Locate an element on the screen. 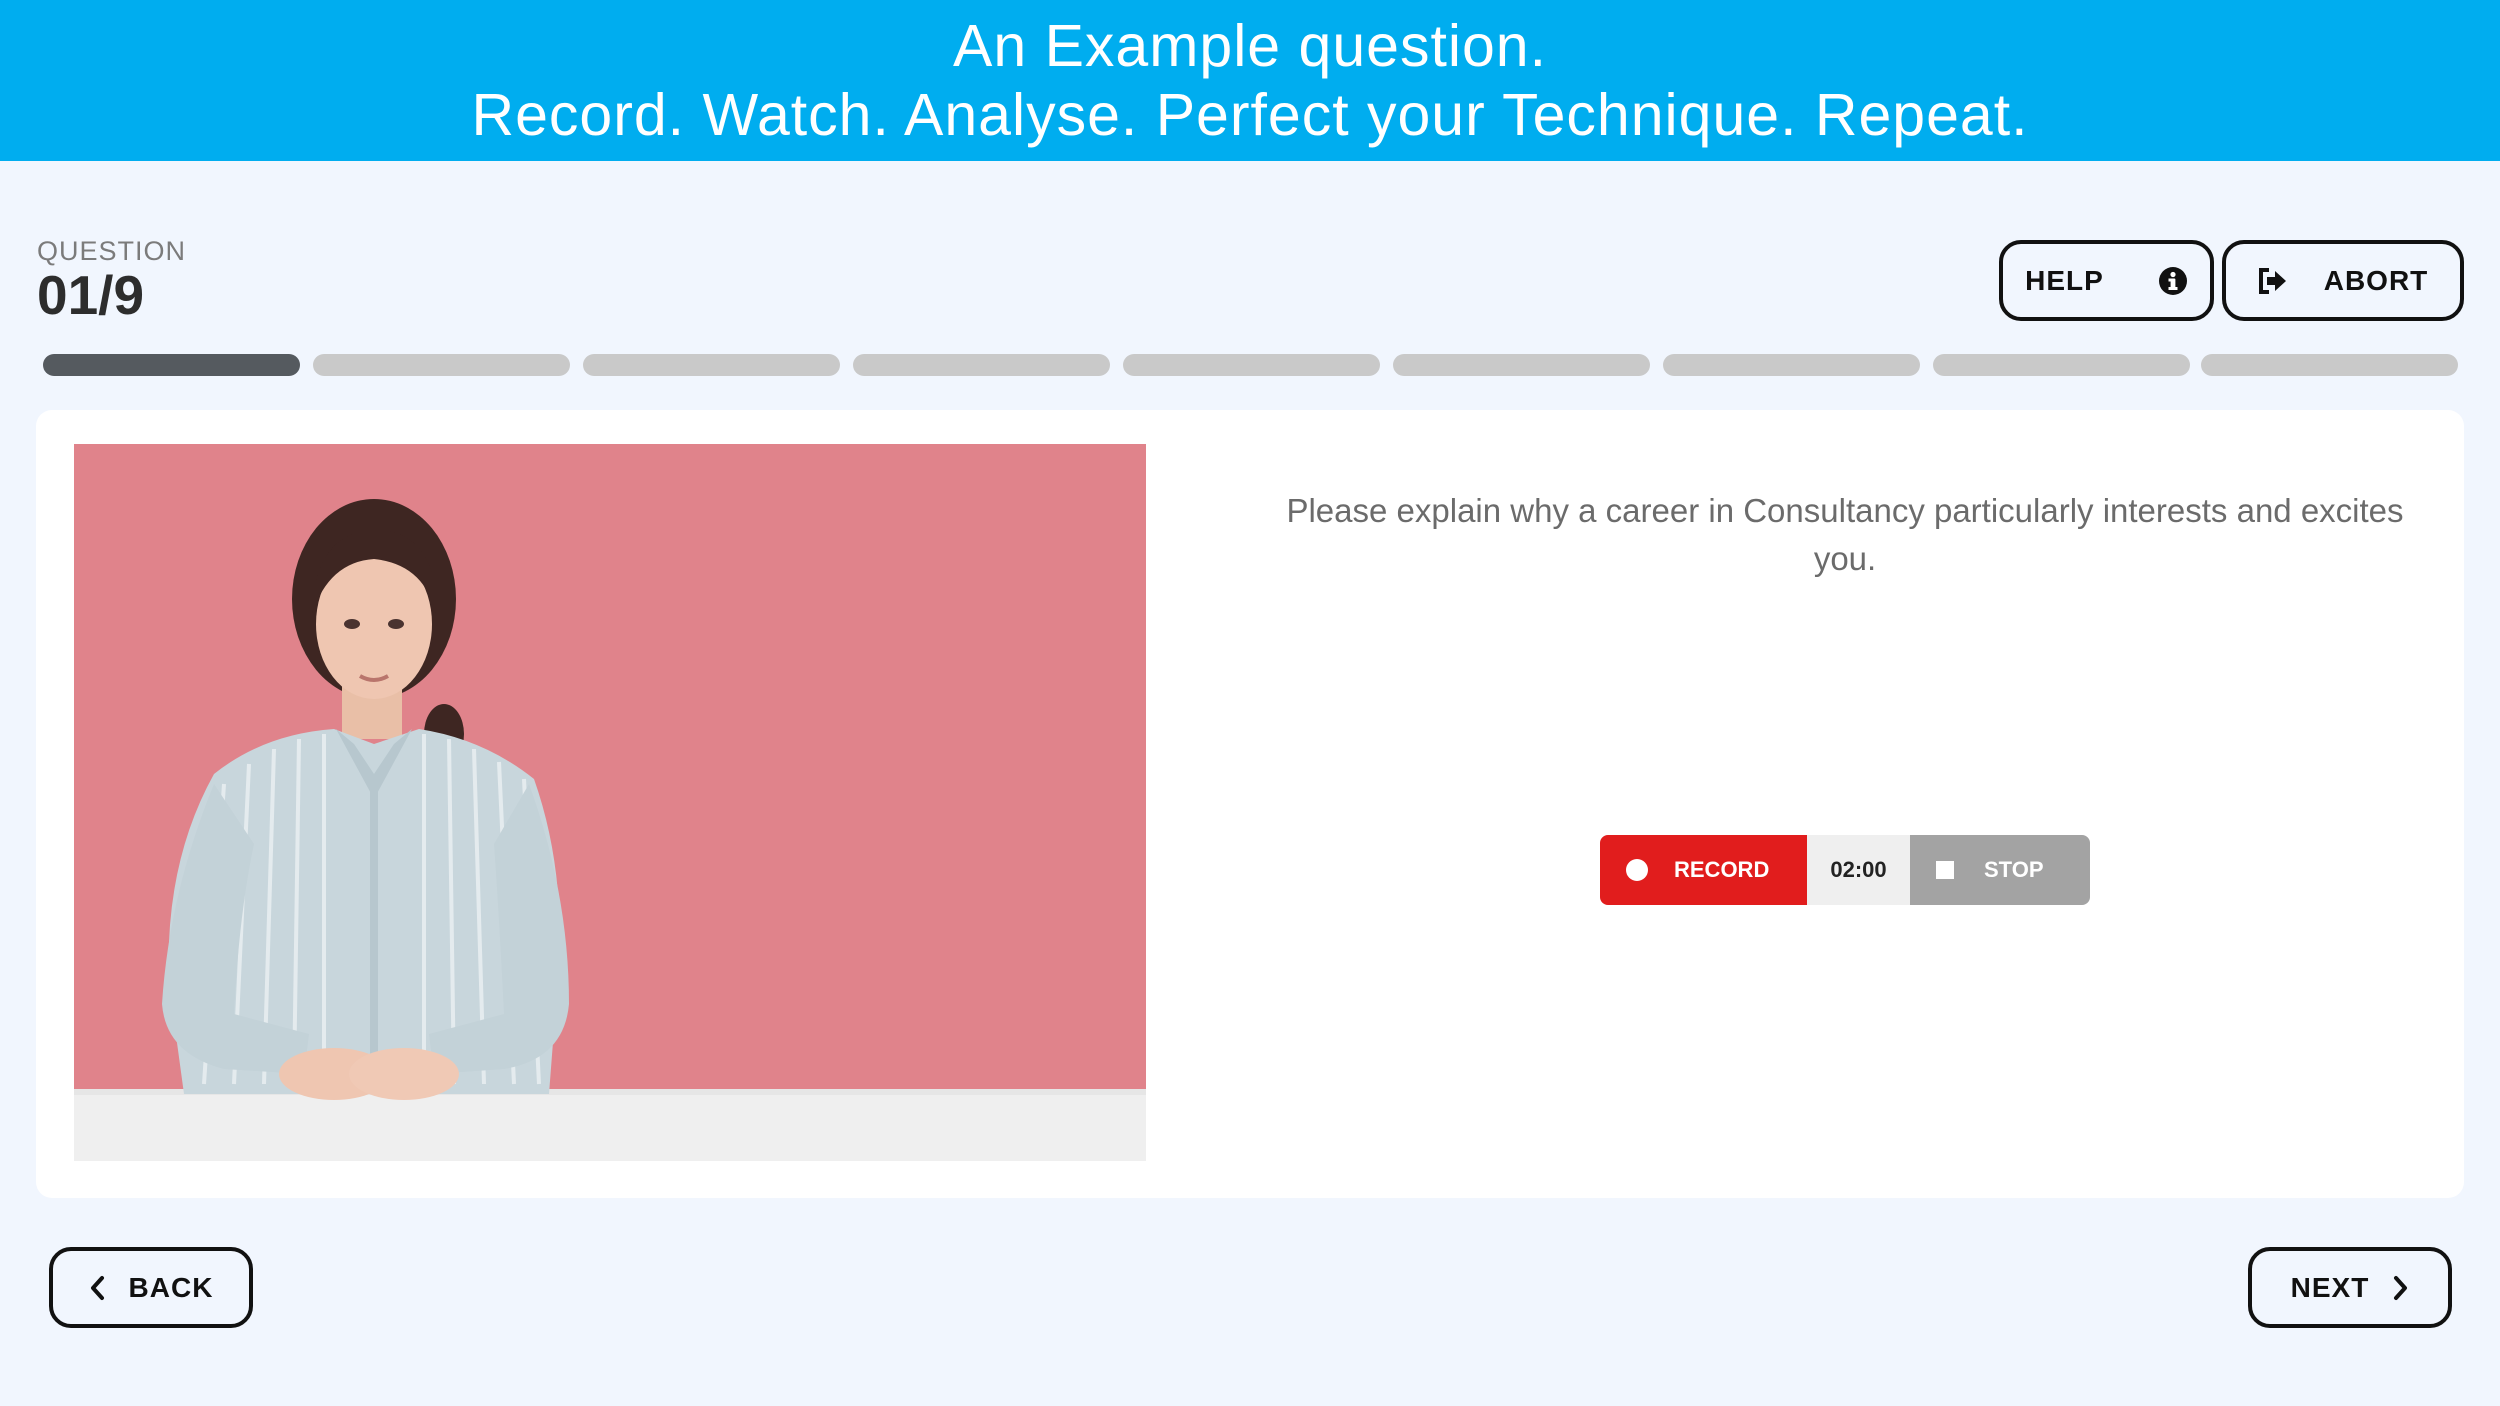 Image resolution: width=2500 pixels, height=1406 pixels. abort-button: ABORT is located at coordinates (2343, 280).